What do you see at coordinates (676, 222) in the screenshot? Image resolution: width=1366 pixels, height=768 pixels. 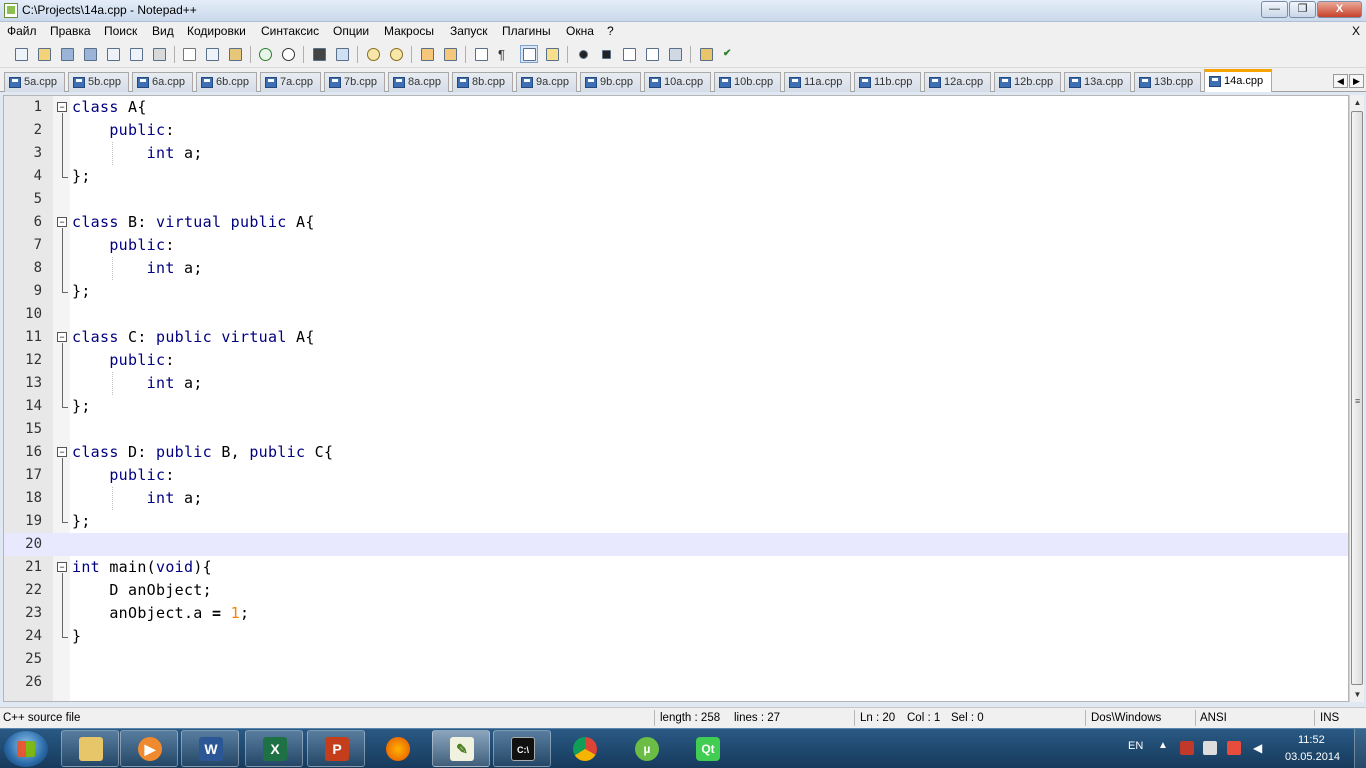 I see `code-line: 6 − class B: virtual public A{` at bounding box center [676, 222].